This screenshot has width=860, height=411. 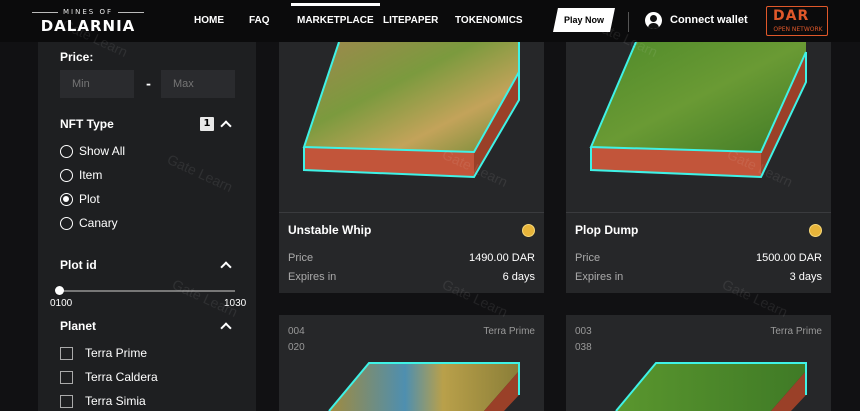 I want to click on dar-open-network-logo: DAR OPEN NETWORK, so click(x=797, y=21).